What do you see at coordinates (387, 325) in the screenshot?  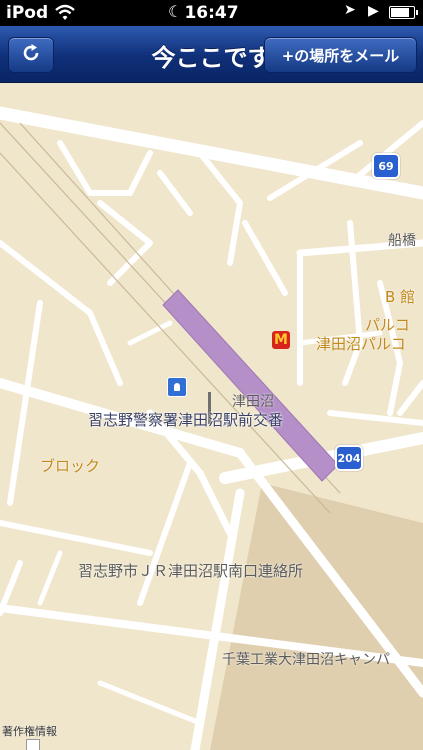 I see `parco-label: パルコ` at bounding box center [387, 325].